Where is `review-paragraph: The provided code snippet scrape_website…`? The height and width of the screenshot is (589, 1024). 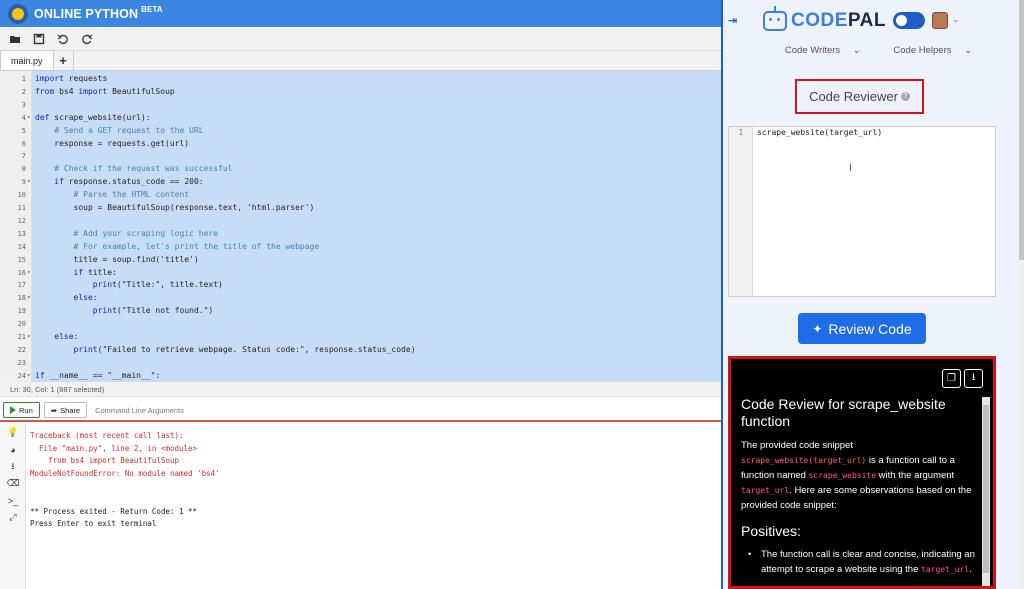 review-paragraph: The provided code snippet scrape_website… is located at coordinates (856, 475).